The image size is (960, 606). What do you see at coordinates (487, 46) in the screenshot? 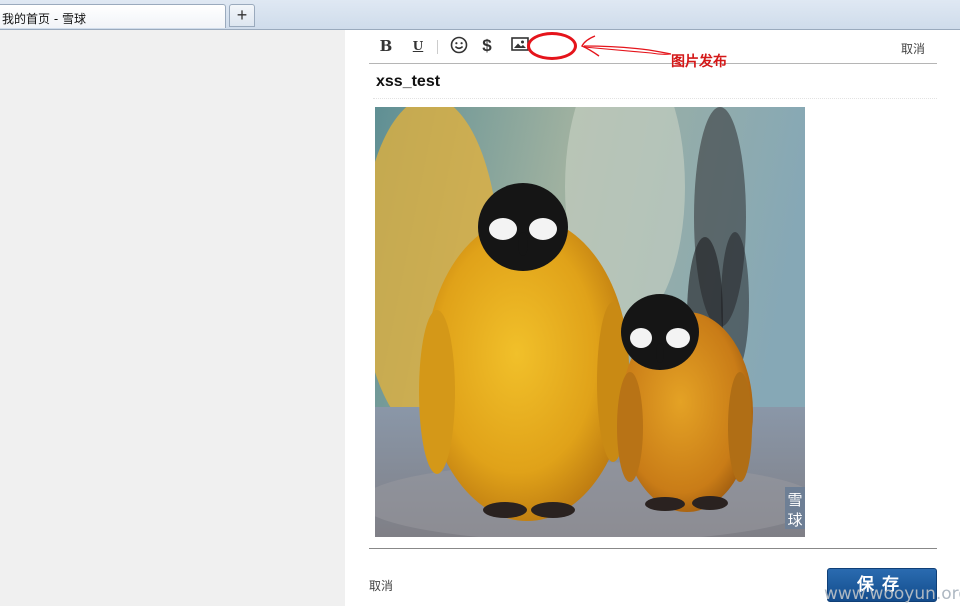
I see `stock-dollar-button: $` at bounding box center [487, 46].